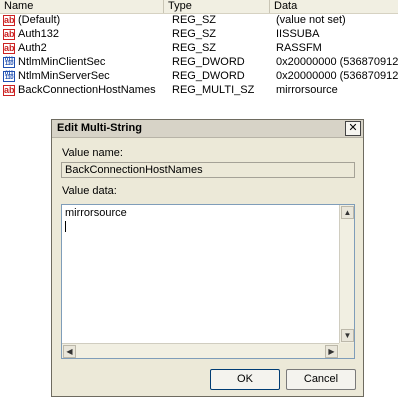  Describe the element at coordinates (96, 213) in the screenshot. I see `value-data-text: mirrorsource` at that location.